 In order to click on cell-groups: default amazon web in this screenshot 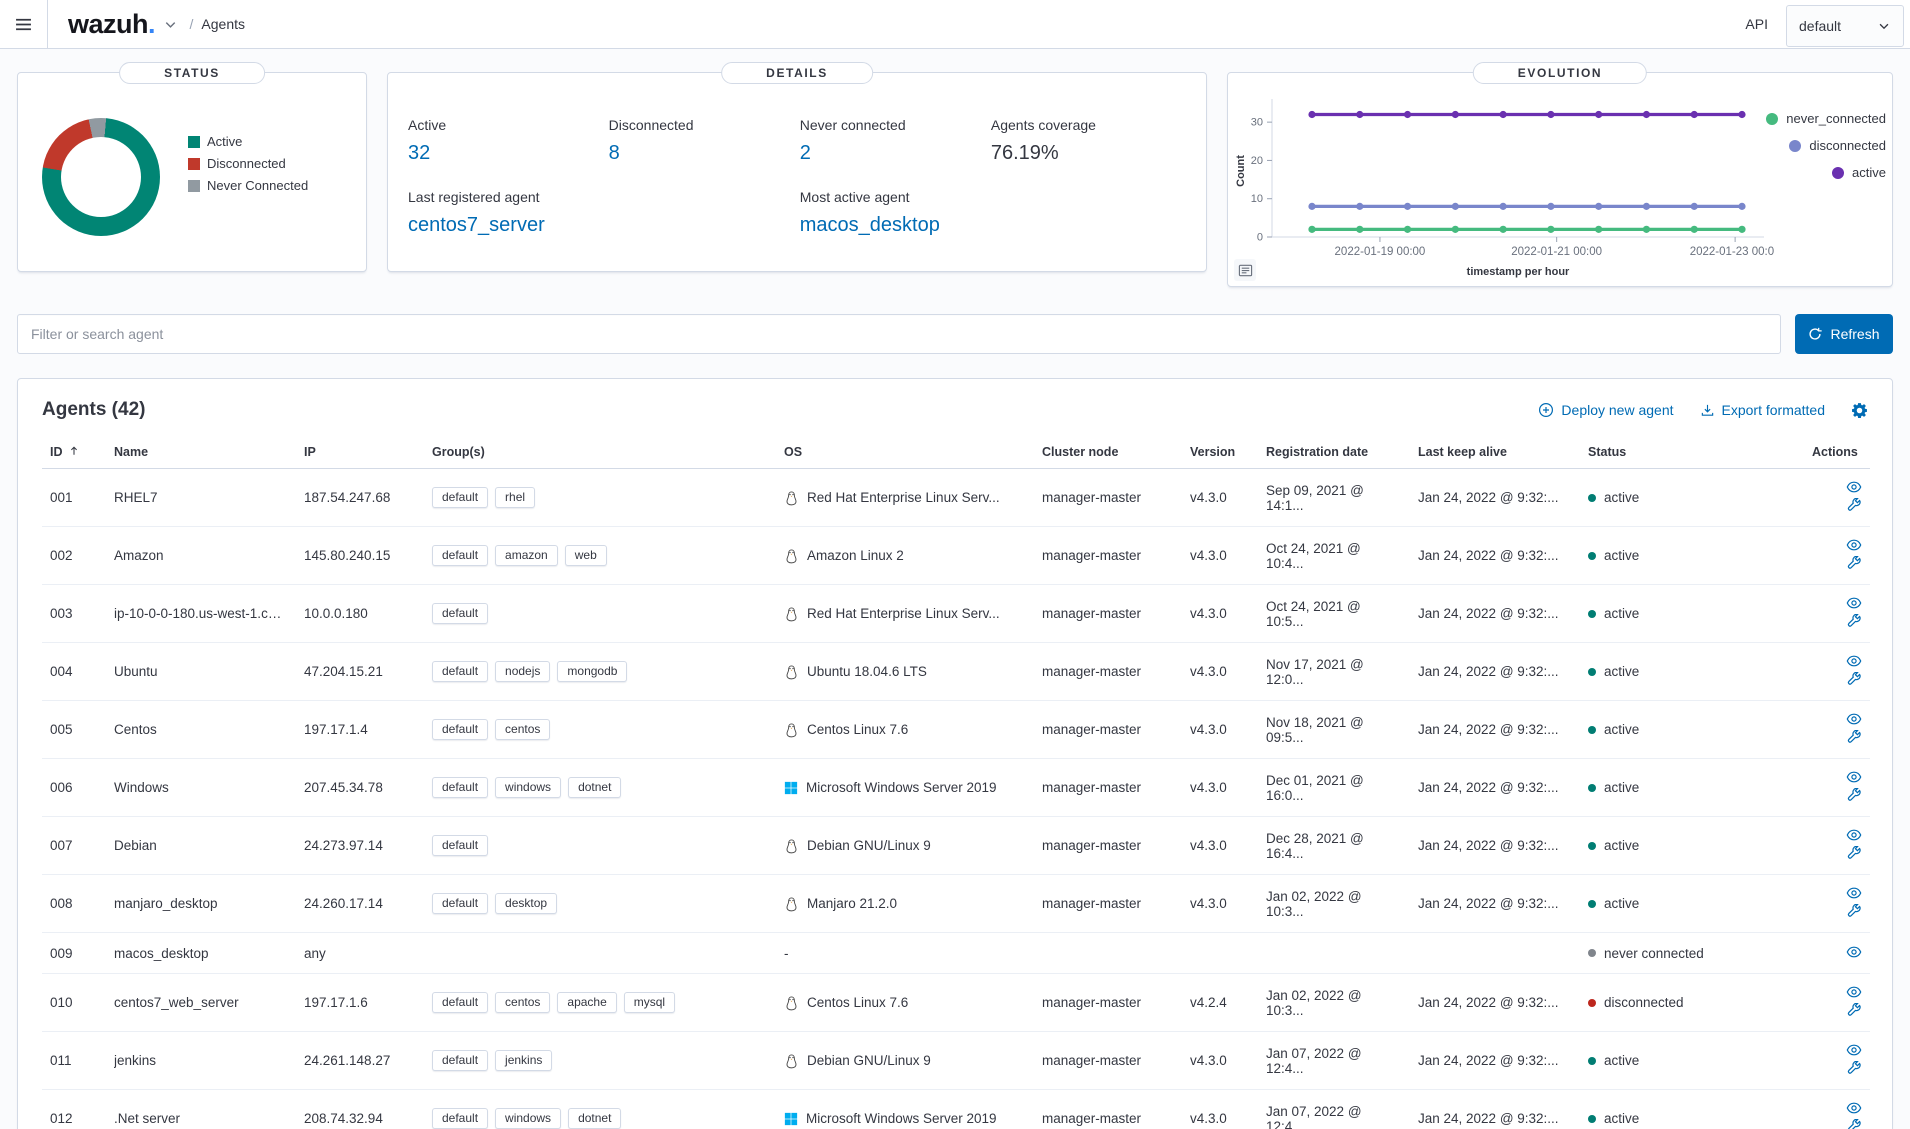, I will do `click(600, 555)`.